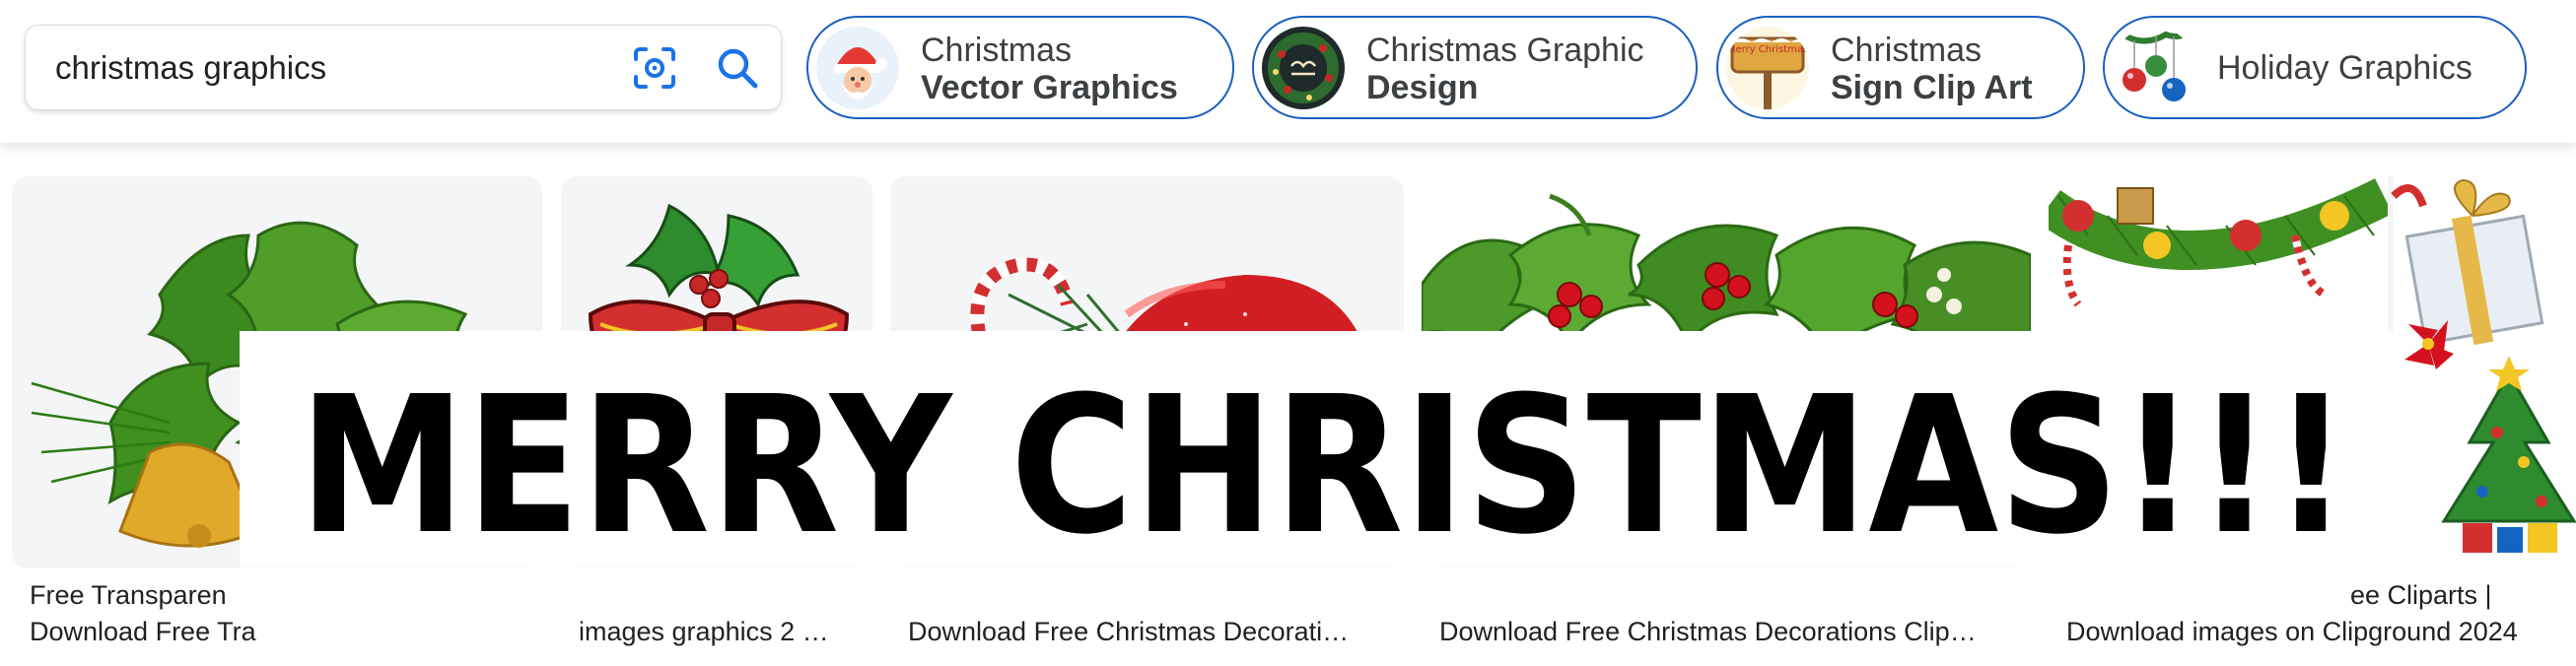  What do you see at coordinates (2463, 595) in the screenshot?
I see `result-caption-line1: ee Cliparts |` at bounding box center [2463, 595].